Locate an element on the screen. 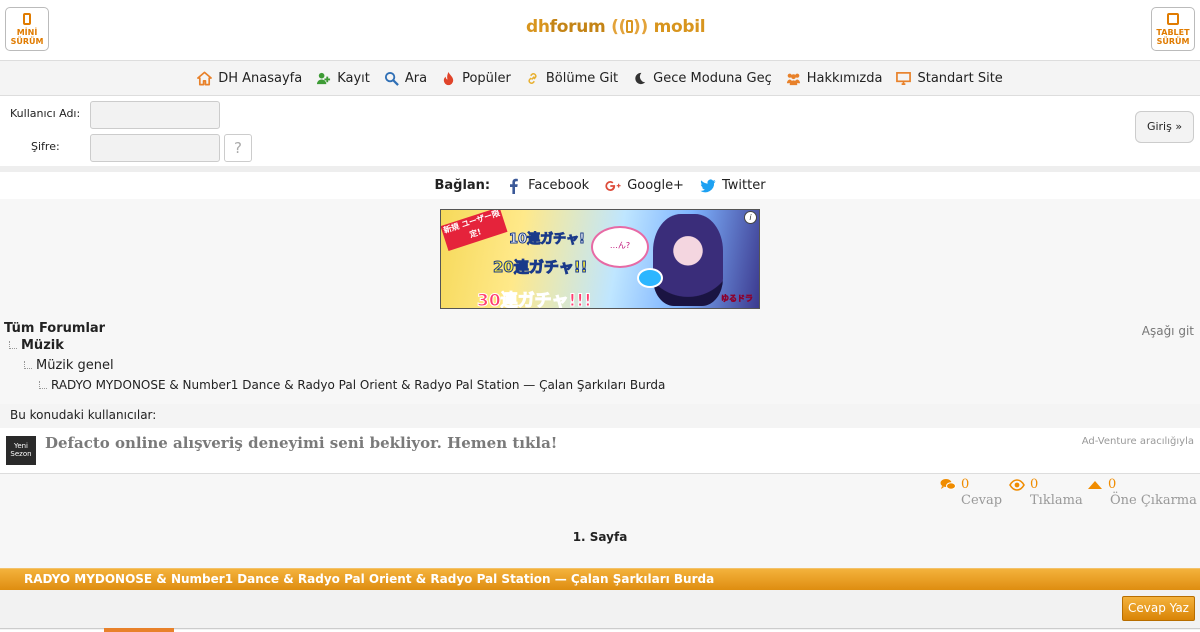  search-icon is located at coordinates (391, 78).